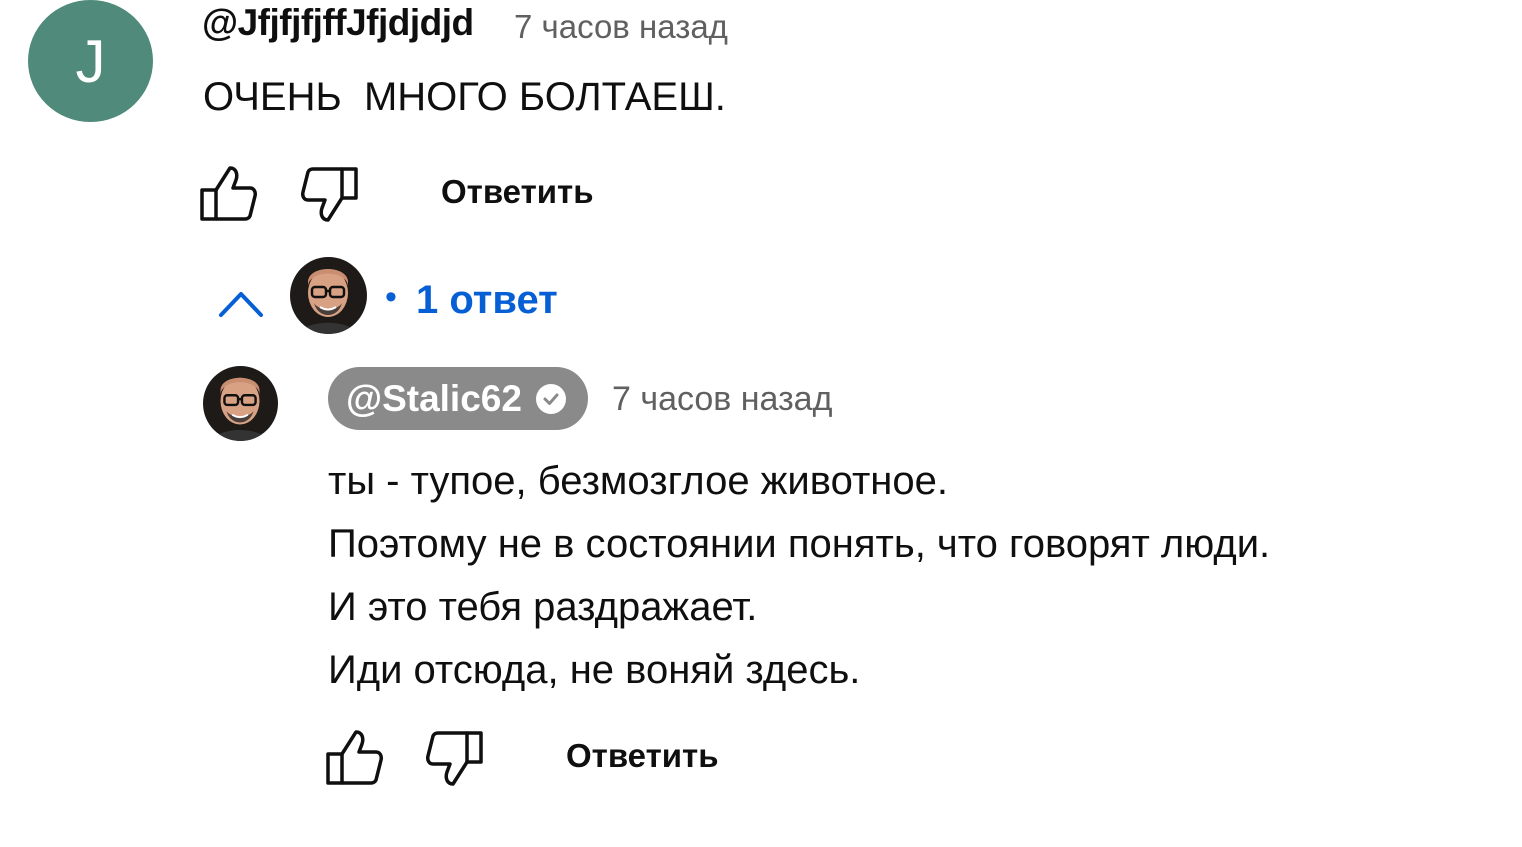 The image size is (1522, 847). I want to click on commenter-avatar: J, so click(90, 61).